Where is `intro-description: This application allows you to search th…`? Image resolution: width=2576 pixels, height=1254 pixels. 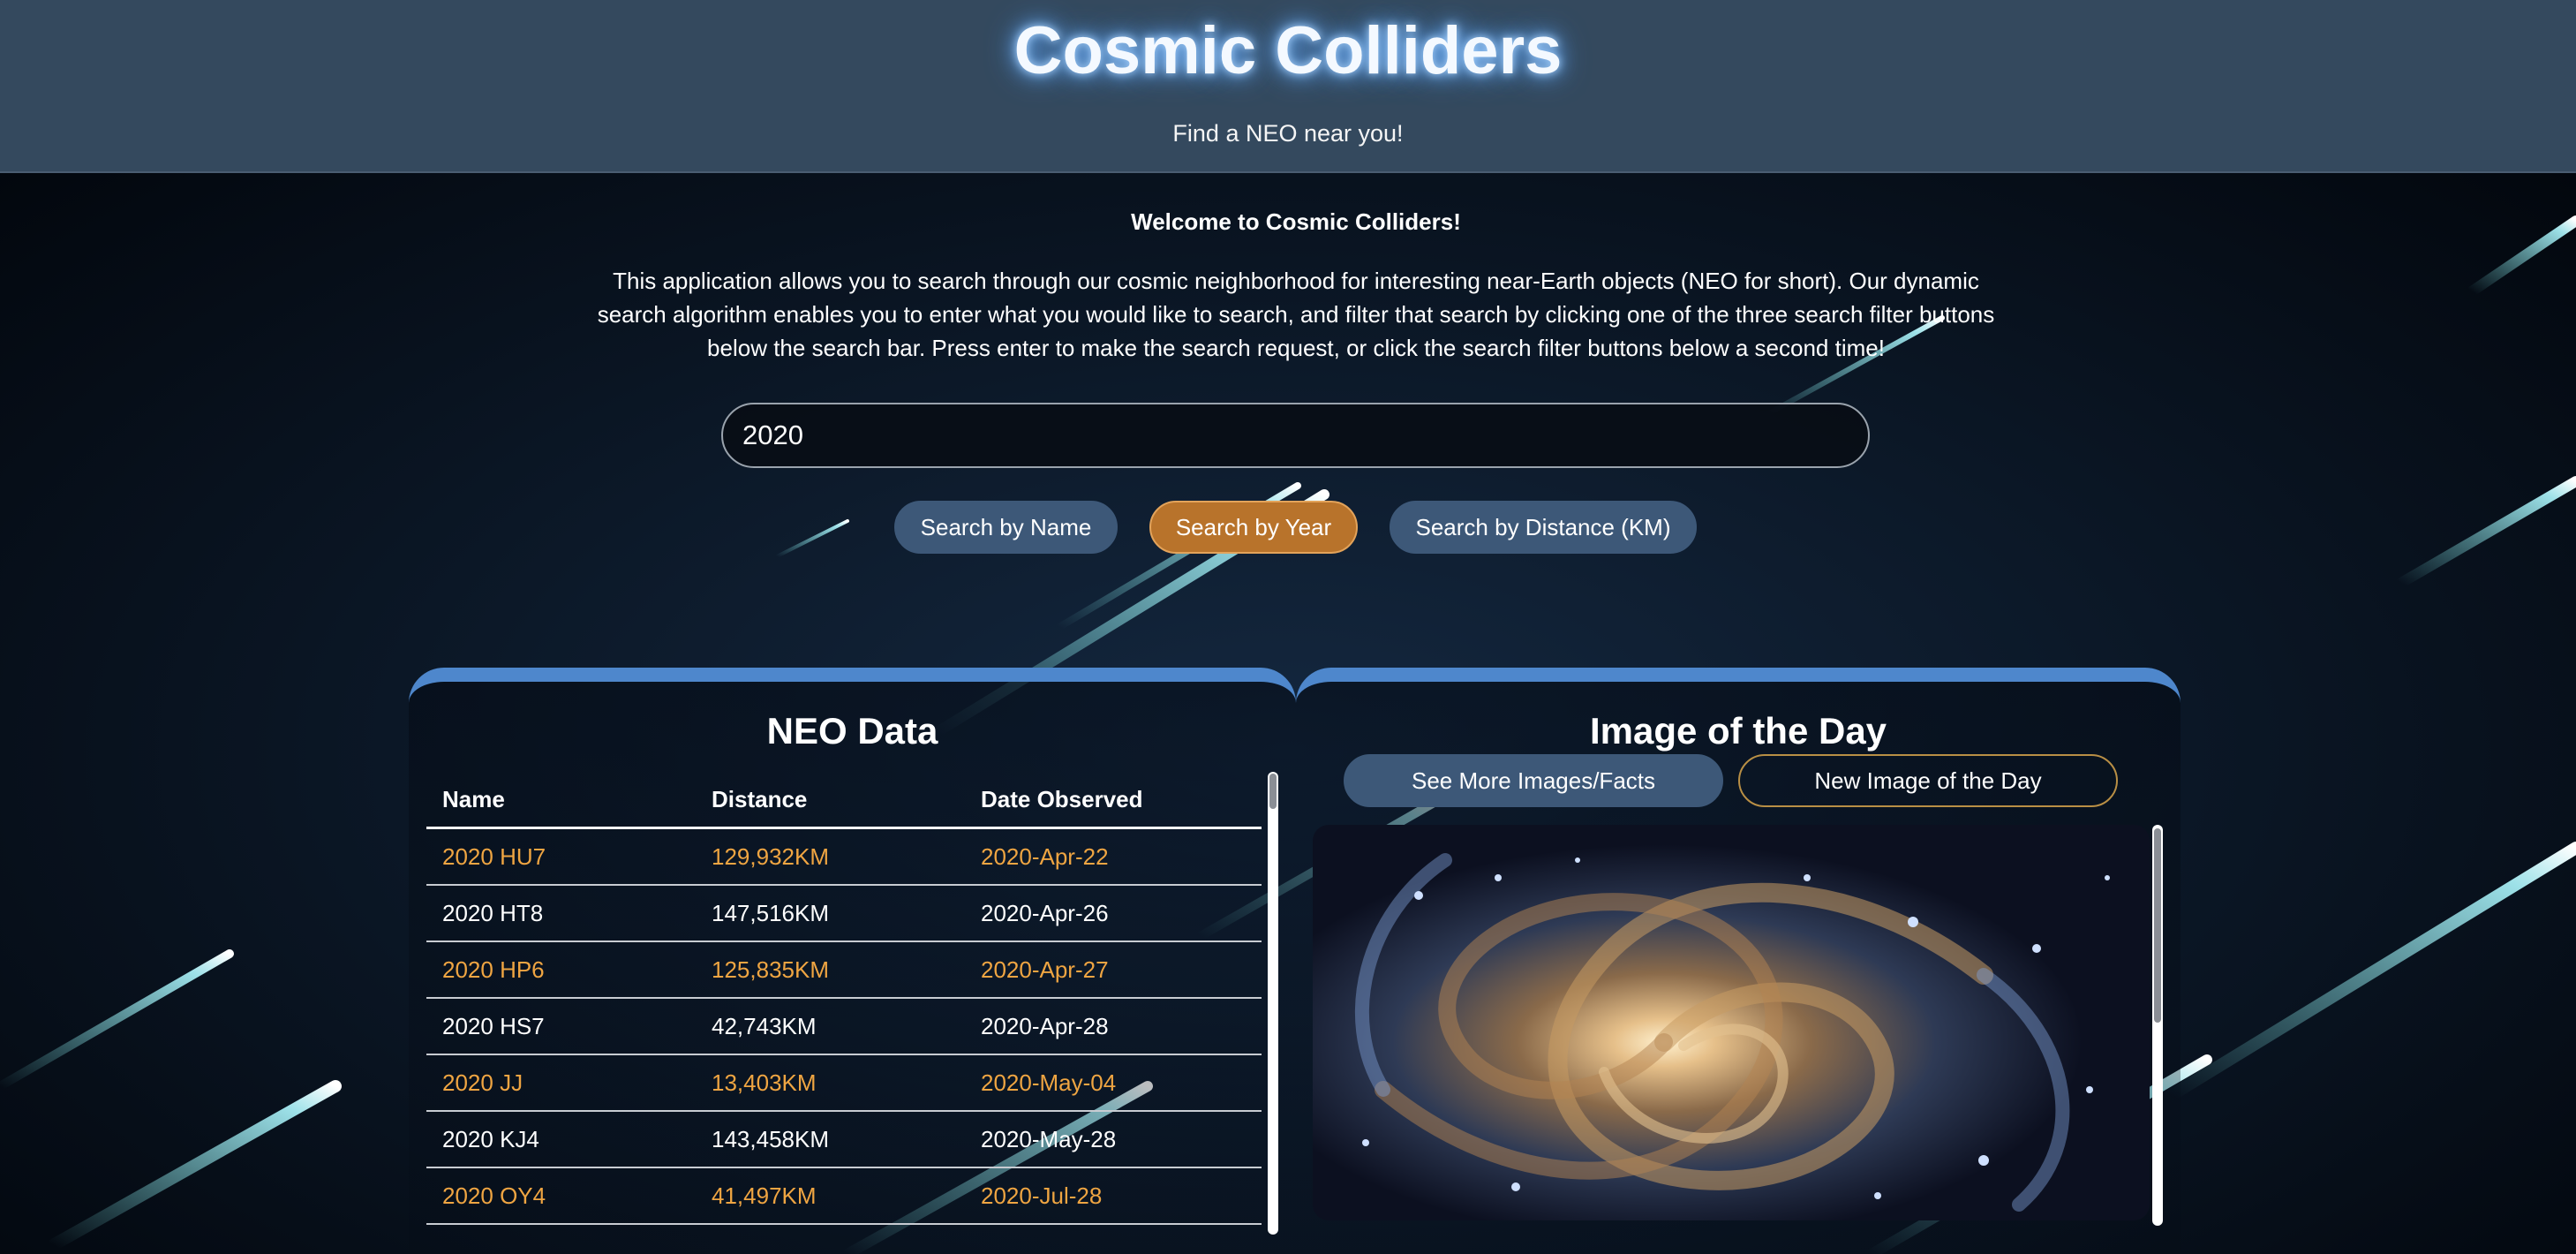 intro-description: This application allows you to search th… is located at coordinates (1296, 314).